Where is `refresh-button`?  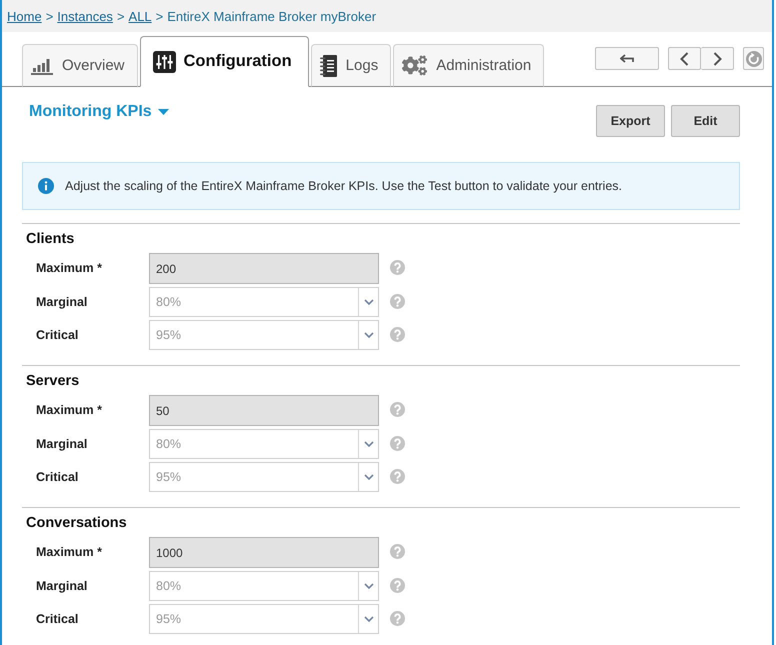
refresh-button is located at coordinates (753, 58).